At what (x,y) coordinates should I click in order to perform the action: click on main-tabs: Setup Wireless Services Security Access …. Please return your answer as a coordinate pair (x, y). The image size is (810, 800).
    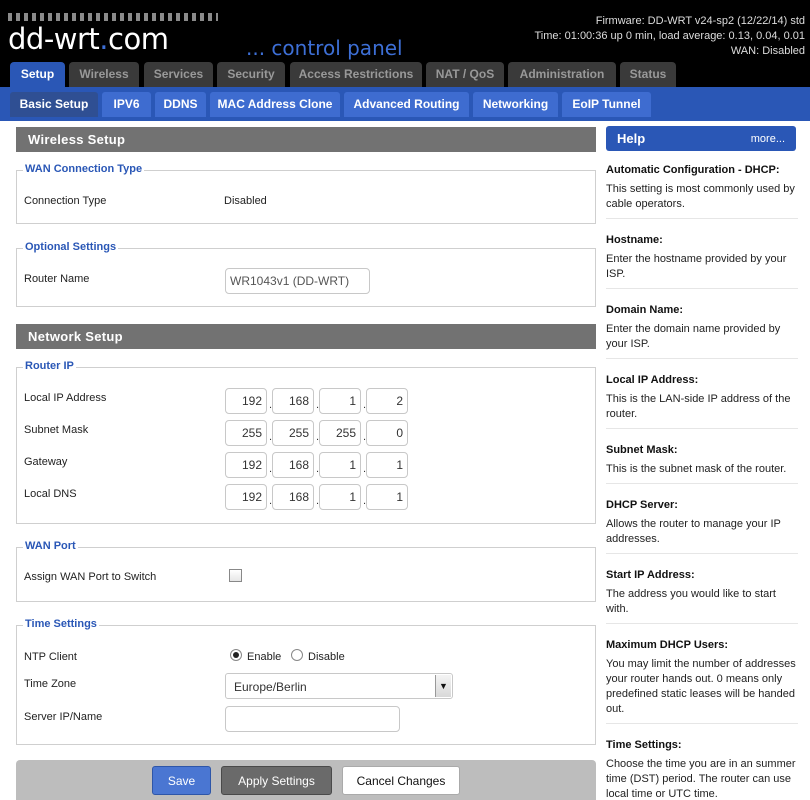
    Looking at the image, I should click on (405, 74).